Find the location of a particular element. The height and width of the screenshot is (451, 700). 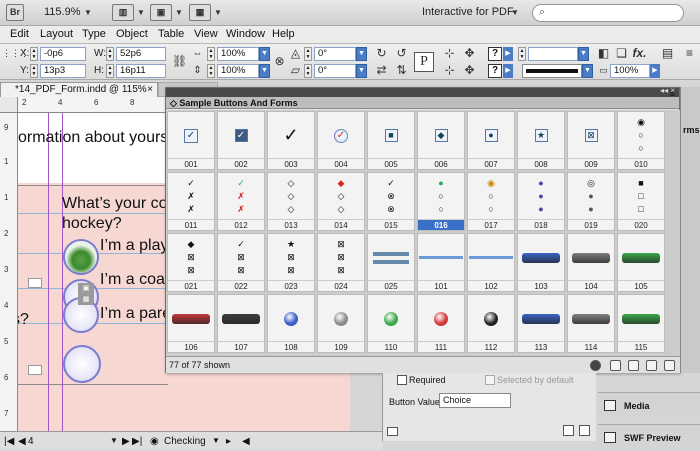

menu-help: Help is located at coordinates (283, 34).